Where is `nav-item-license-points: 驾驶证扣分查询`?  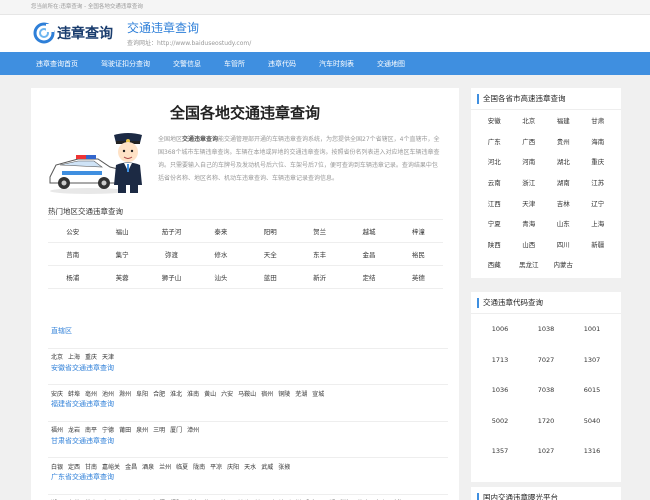
nav-item-license-points: 驾驶证扣分查询 is located at coordinates (125, 64).